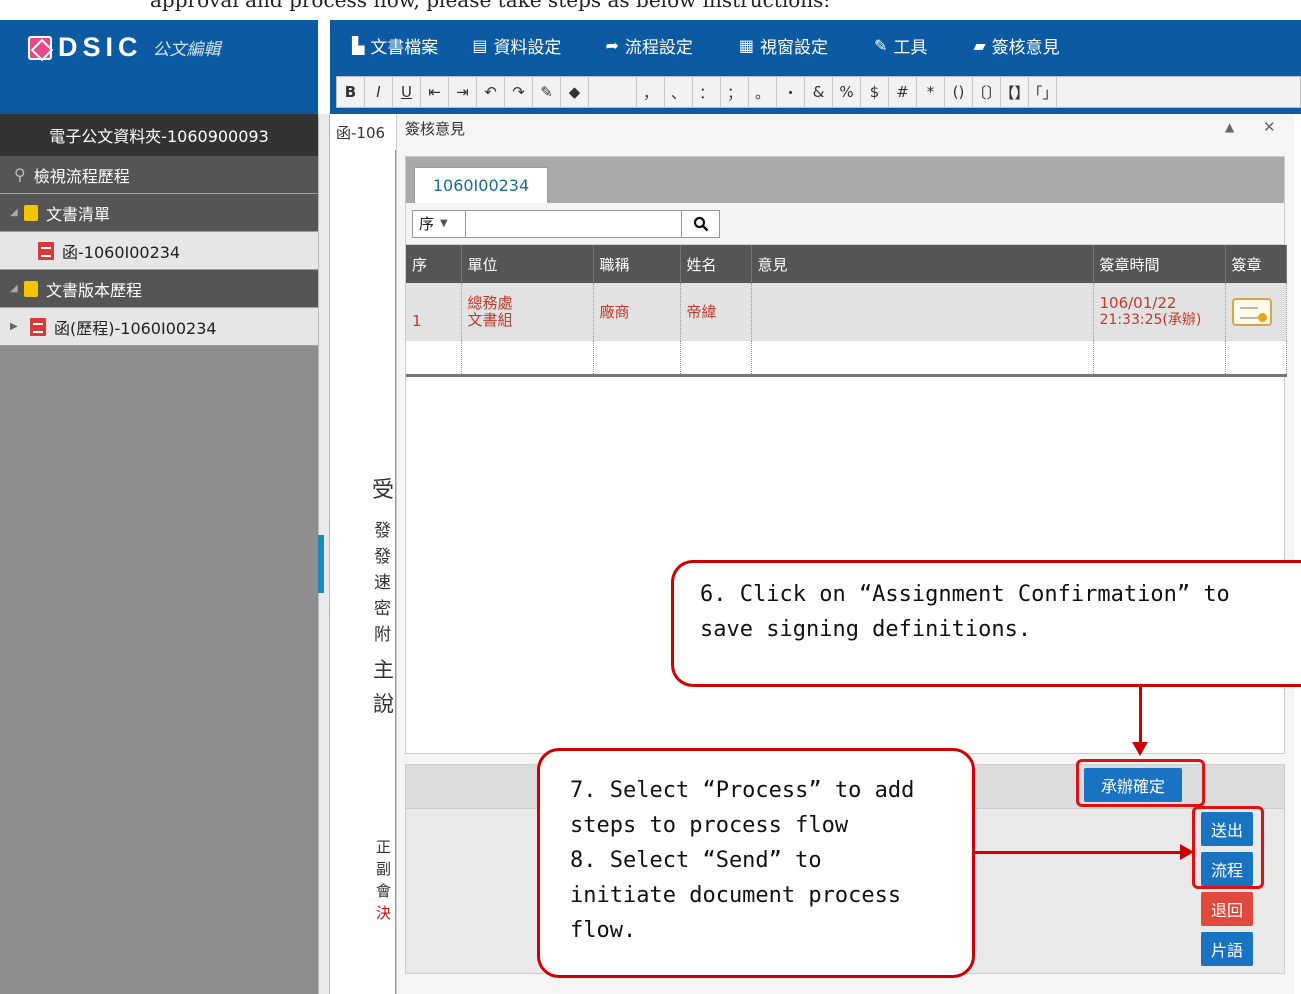 Image resolution: width=1301 pixels, height=994 pixels. Describe the element at coordinates (707, 92) in the screenshot. I see `toolbar-button: ：` at that location.